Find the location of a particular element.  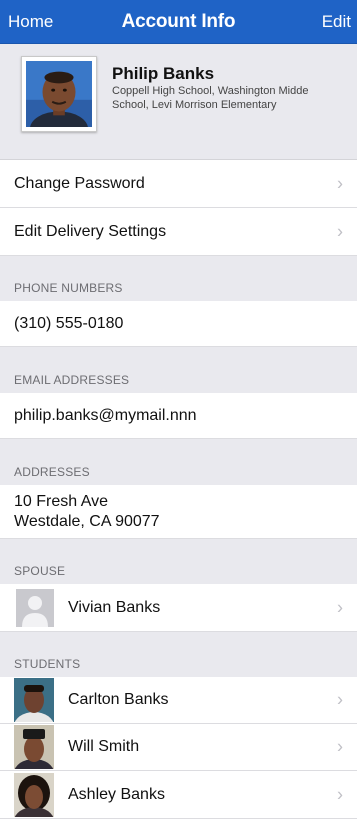

address-value: 10 Fresh Ave Westdale, CA 90077 is located at coordinates (80, 512).